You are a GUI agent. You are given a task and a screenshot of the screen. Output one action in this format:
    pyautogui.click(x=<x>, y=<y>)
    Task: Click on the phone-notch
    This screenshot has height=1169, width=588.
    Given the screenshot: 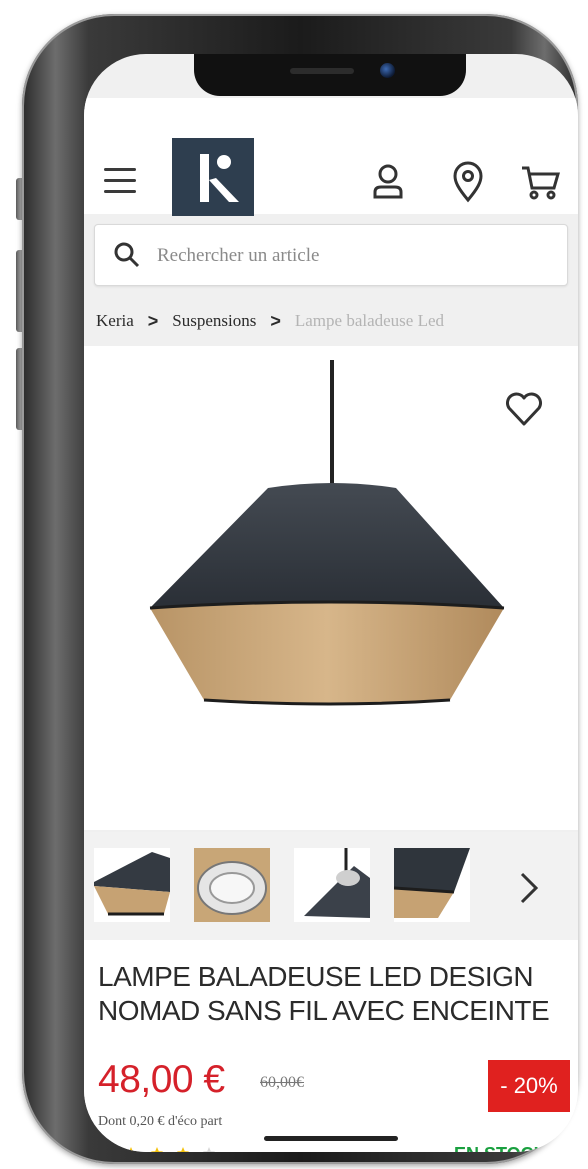 What is the action you would take?
    pyautogui.click(x=330, y=75)
    